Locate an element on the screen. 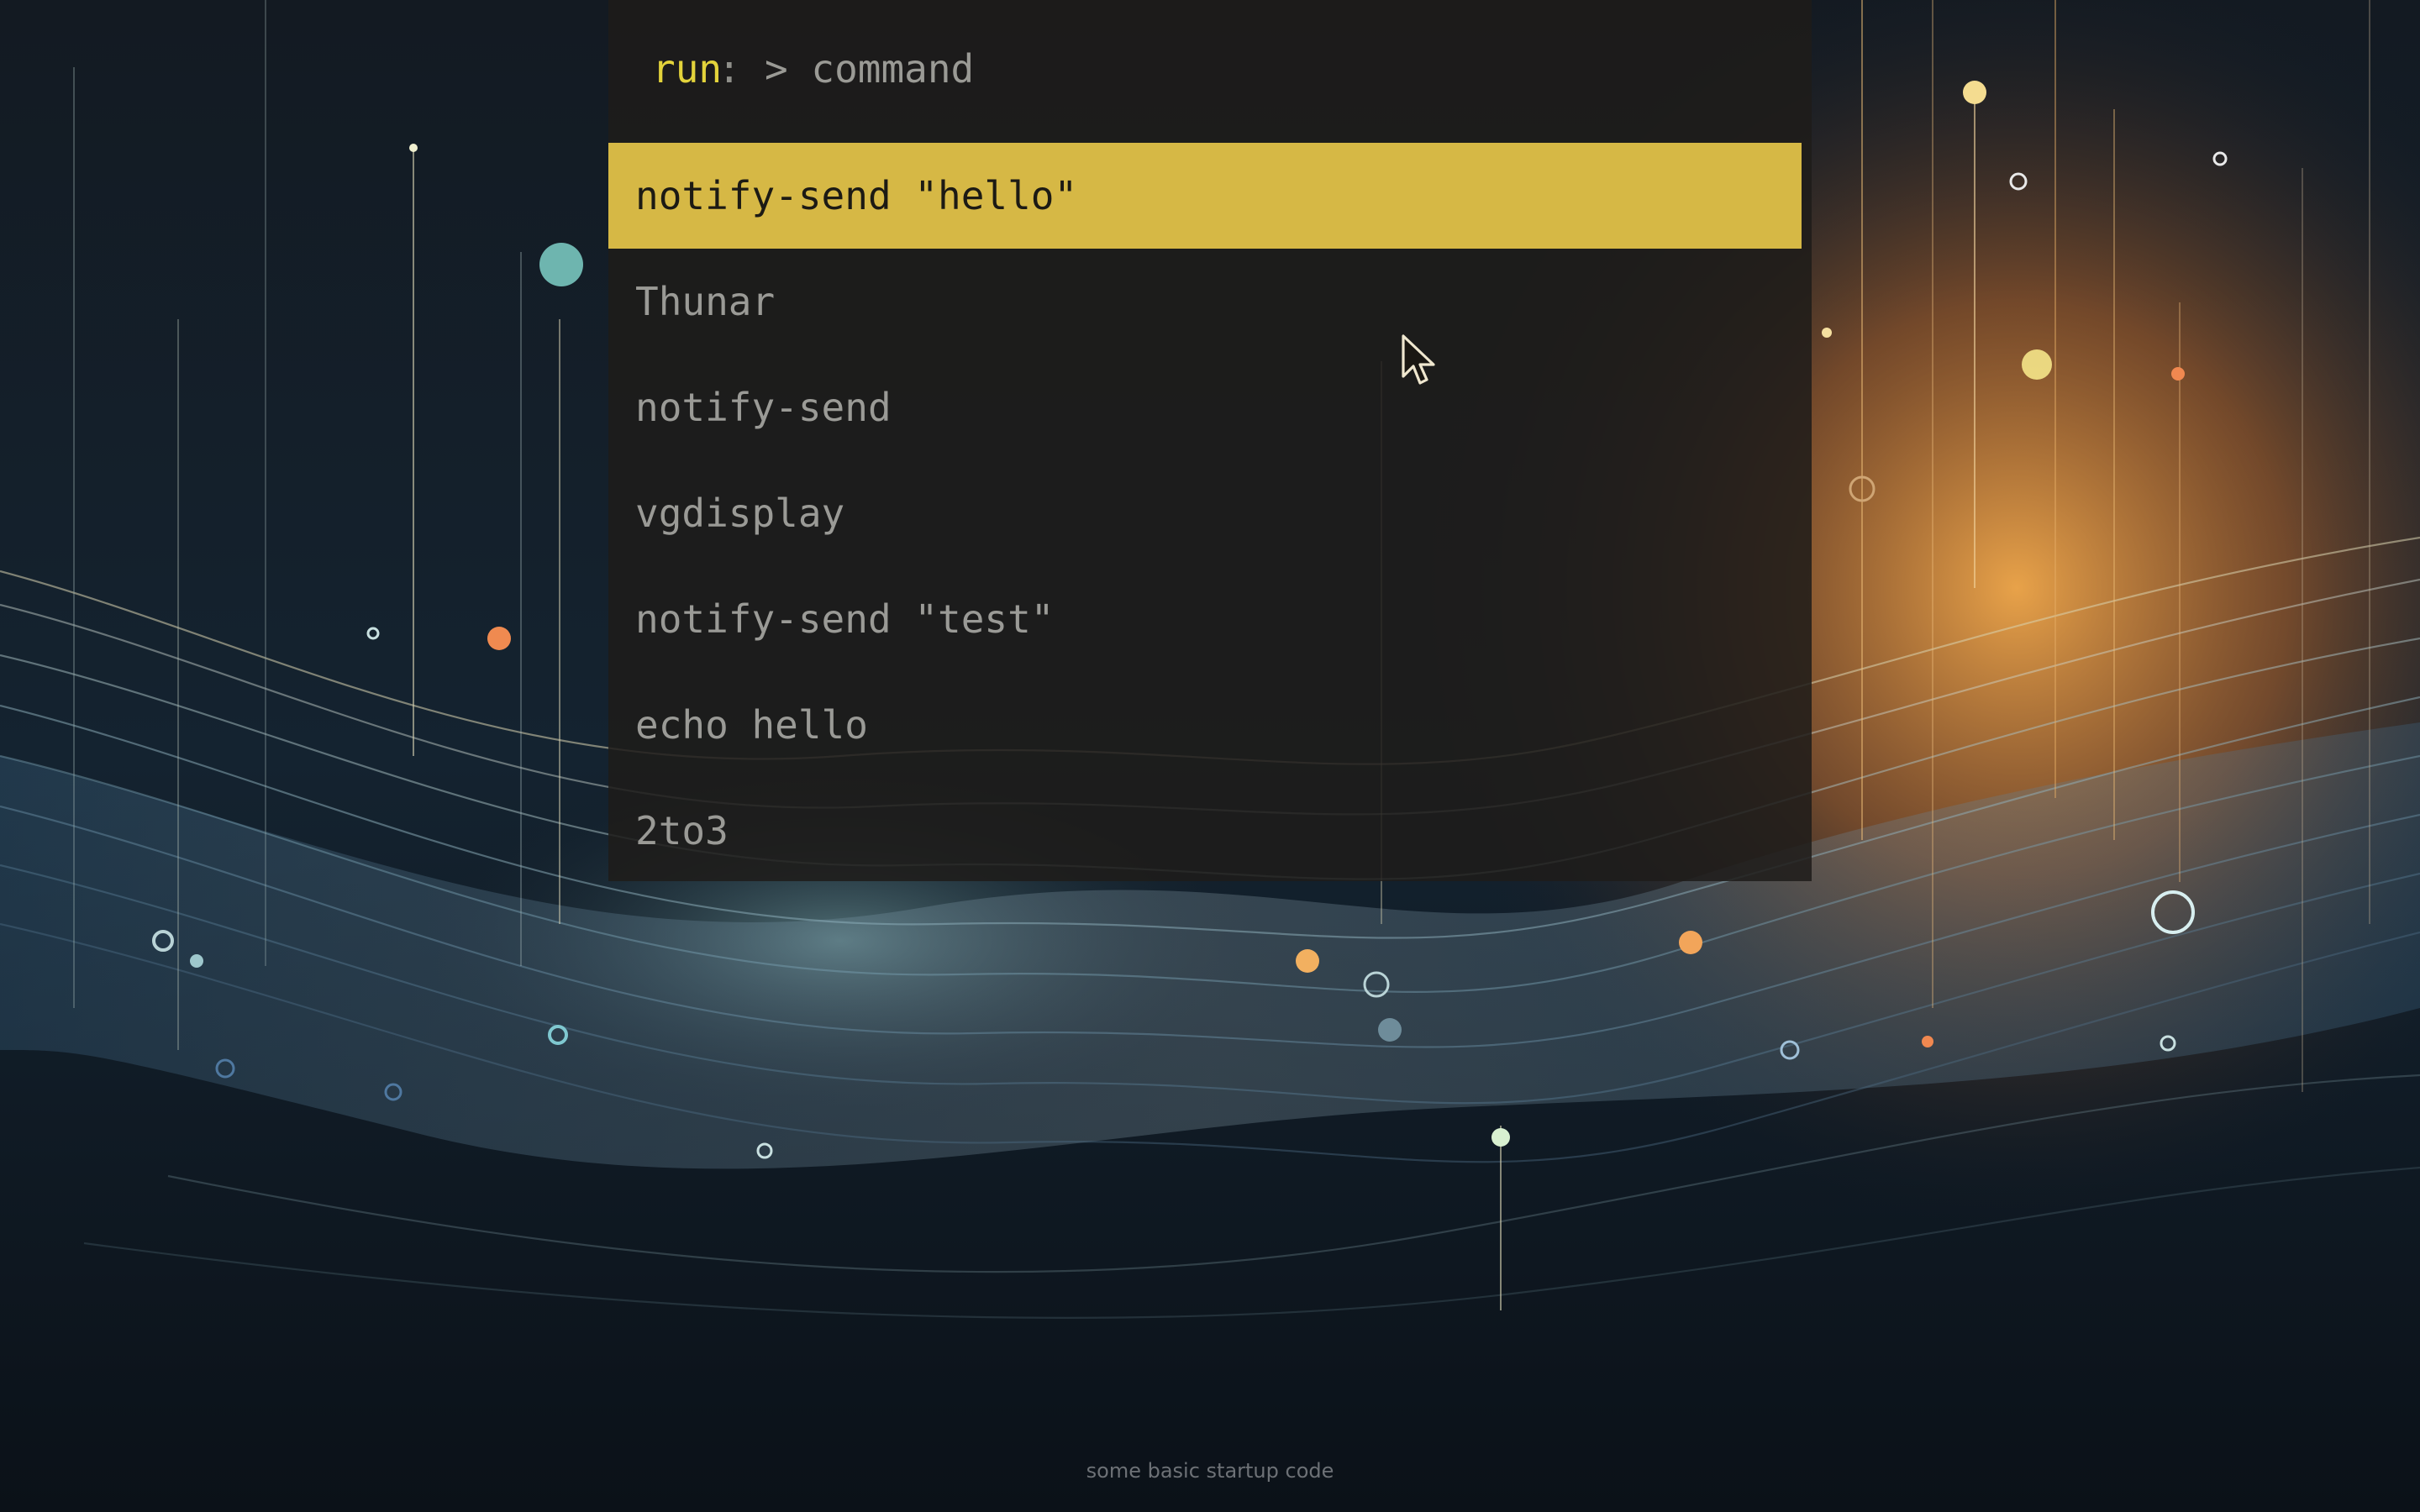  command-input is located at coordinates (1260, 69).